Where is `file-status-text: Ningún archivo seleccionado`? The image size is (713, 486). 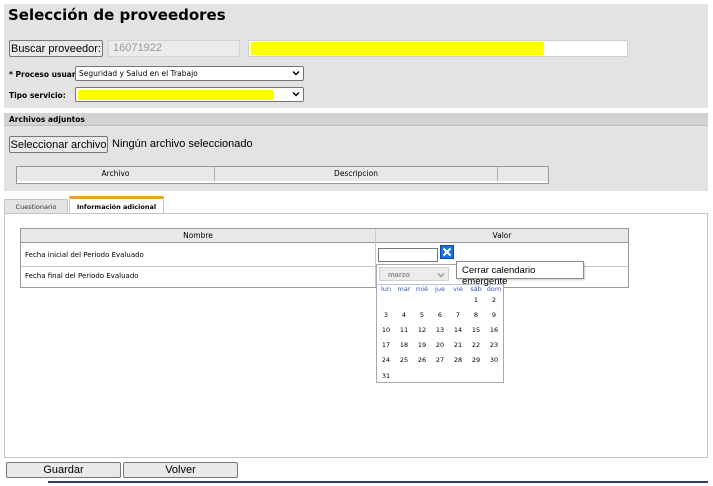
file-status-text: Ningún archivo seleccionado is located at coordinates (182, 144).